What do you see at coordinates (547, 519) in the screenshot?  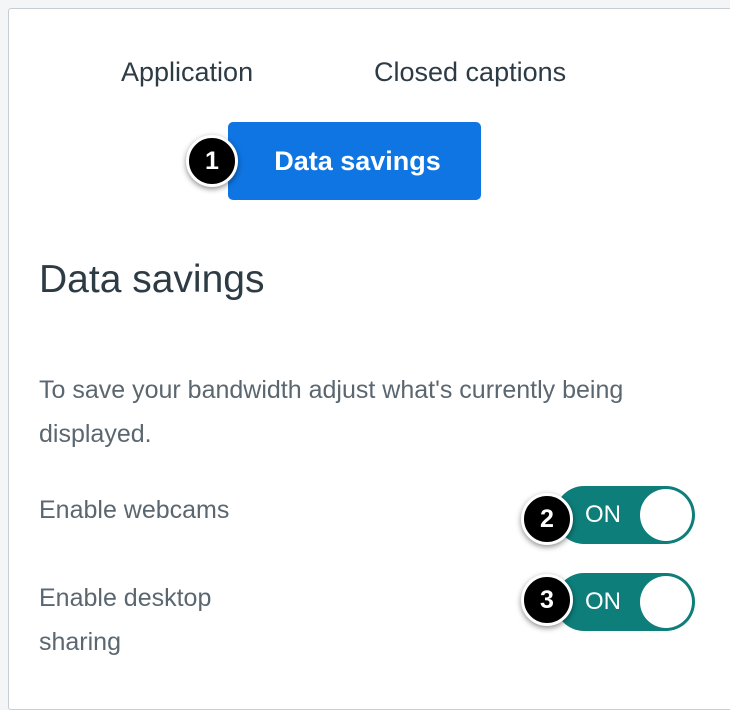 I see `callout-badge-2: 2` at bounding box center [547, 519].